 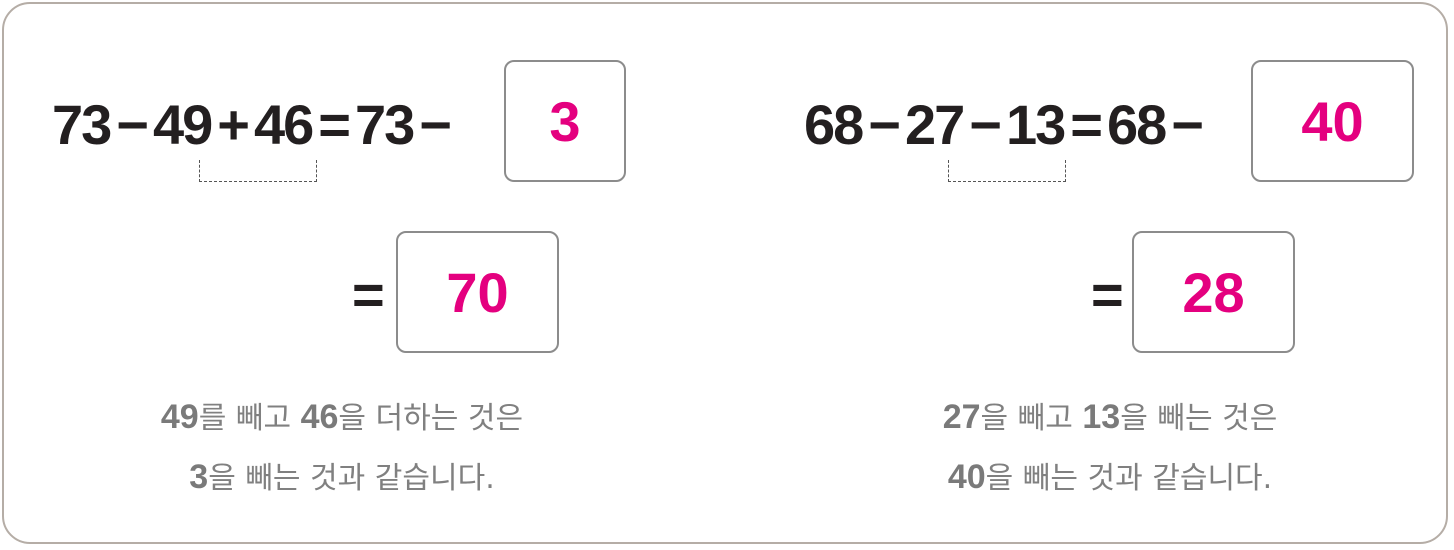 What do you see at coordinates (1110, 477) in the screenshot?
I see `explanation-line-2: 40을 빼는 것과 같습니다.` at bounding box center [1110, 477].